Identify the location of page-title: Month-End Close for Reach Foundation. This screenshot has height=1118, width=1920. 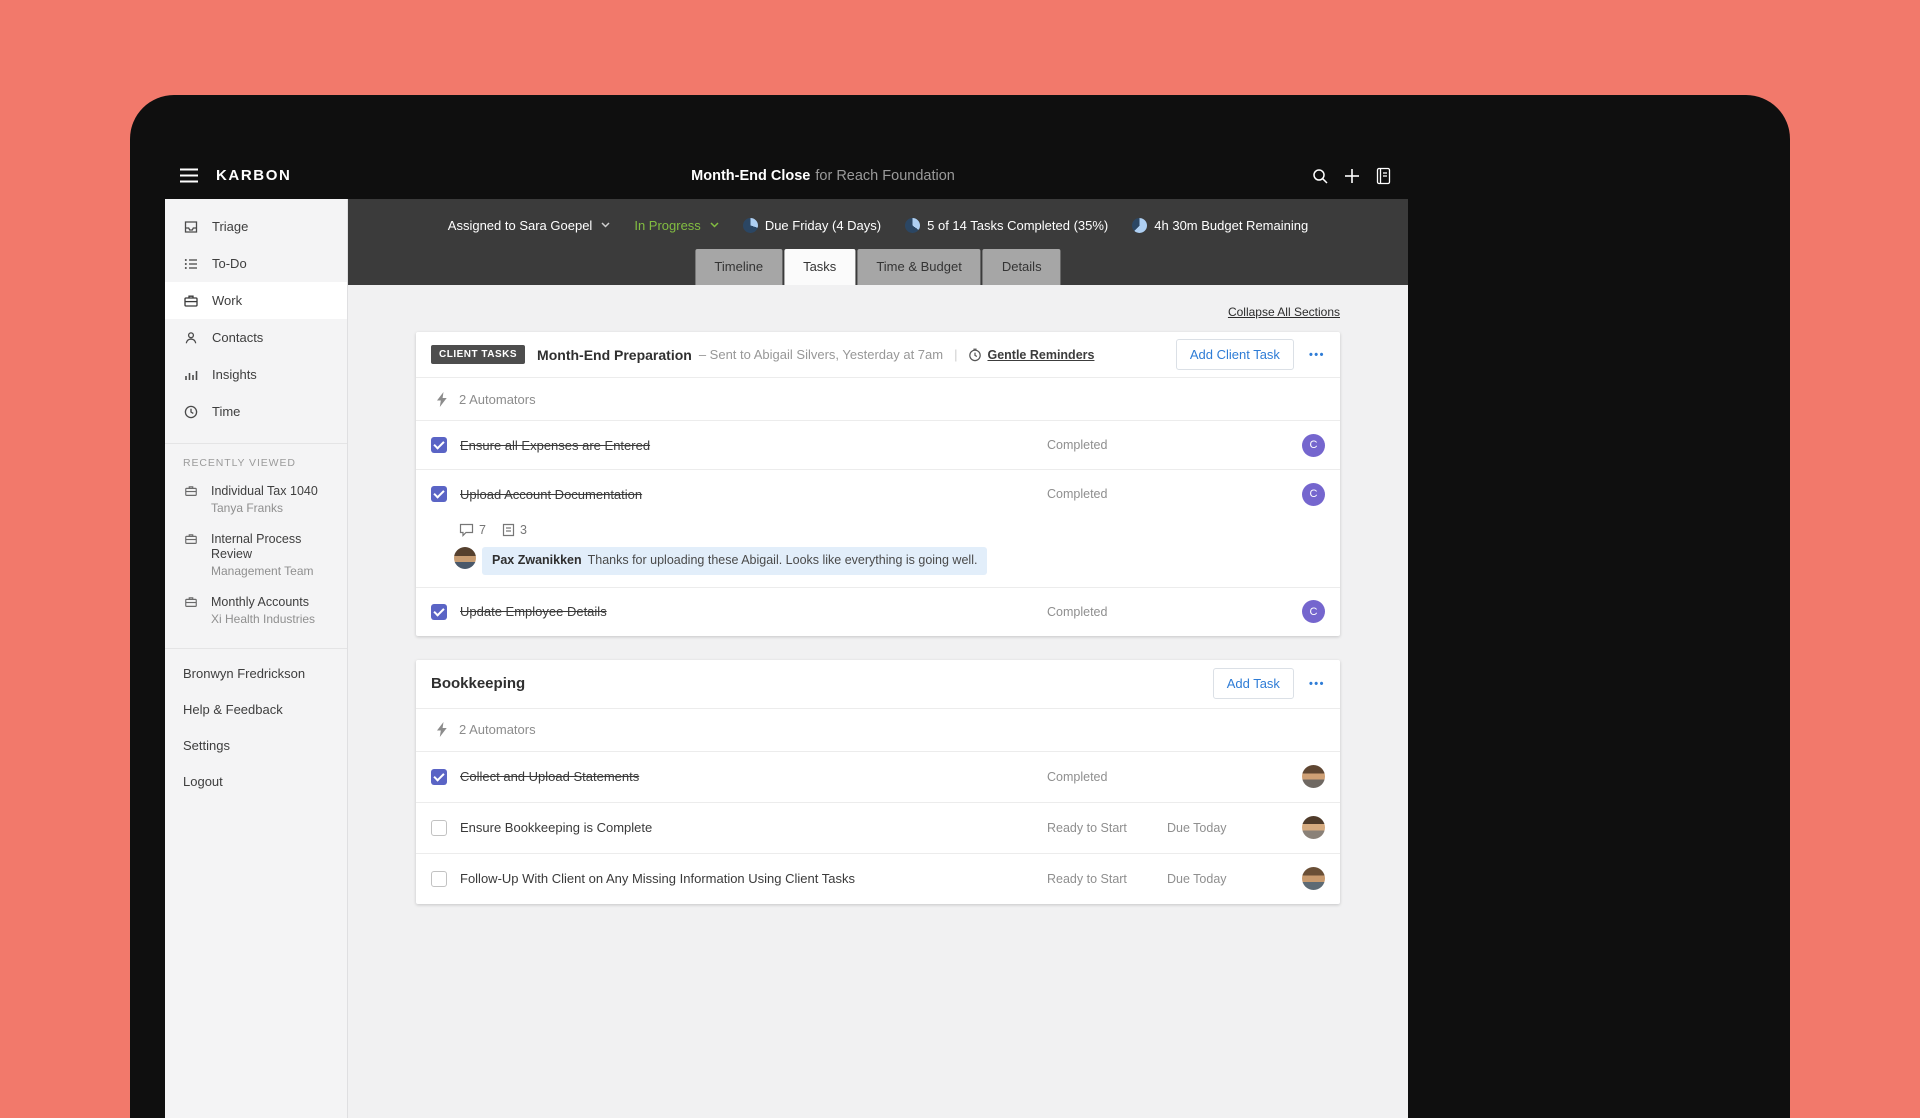
(823, 175).